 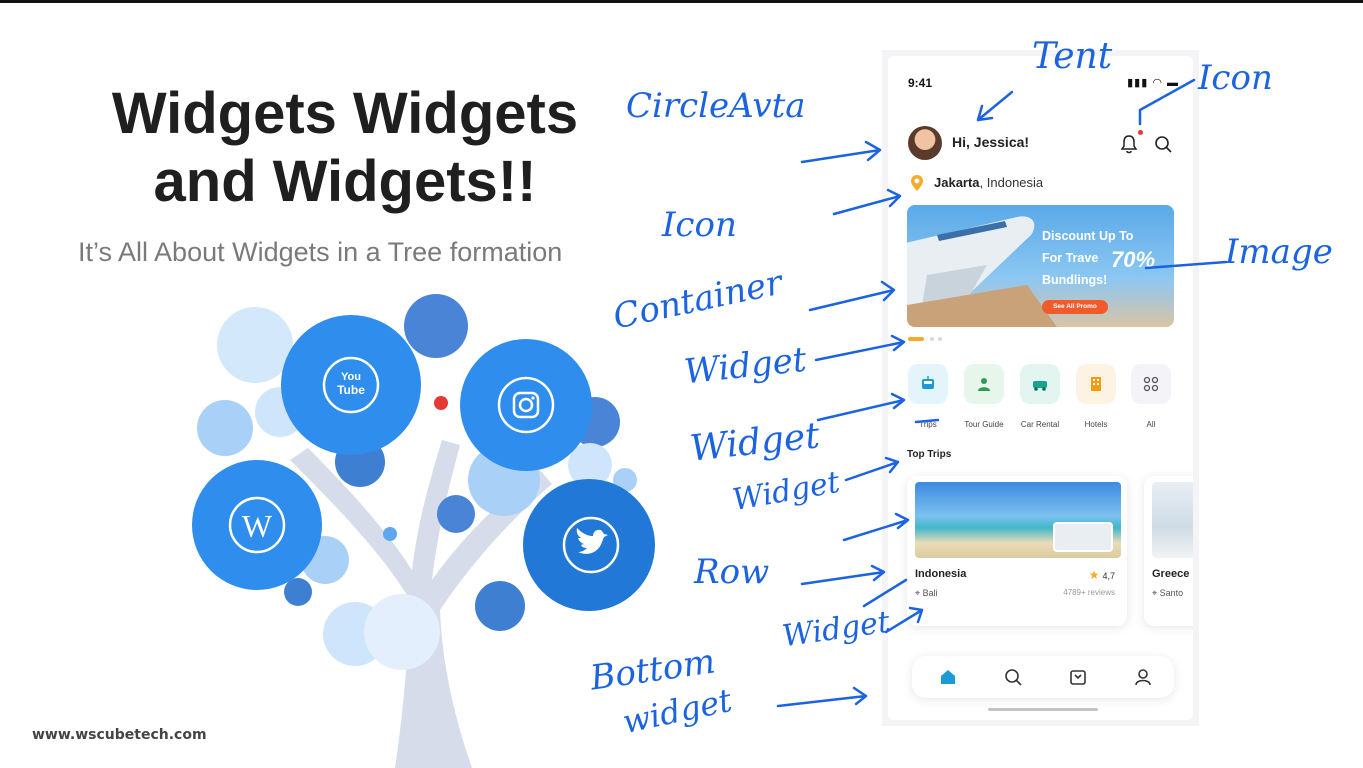 I want to click on trip-rating-value: 4,7, so click(x=1108, y=576).